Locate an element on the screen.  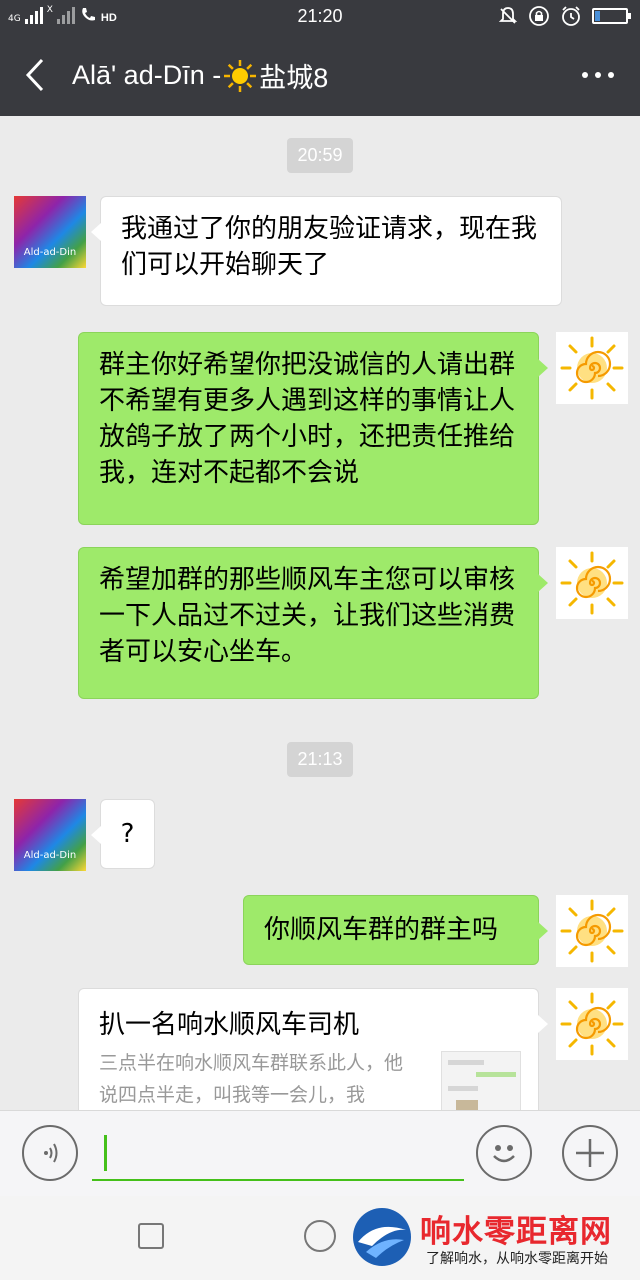
watermark-subtitle: 了解响水，从响水零距离开始 is located at coordinates (517, 1259).